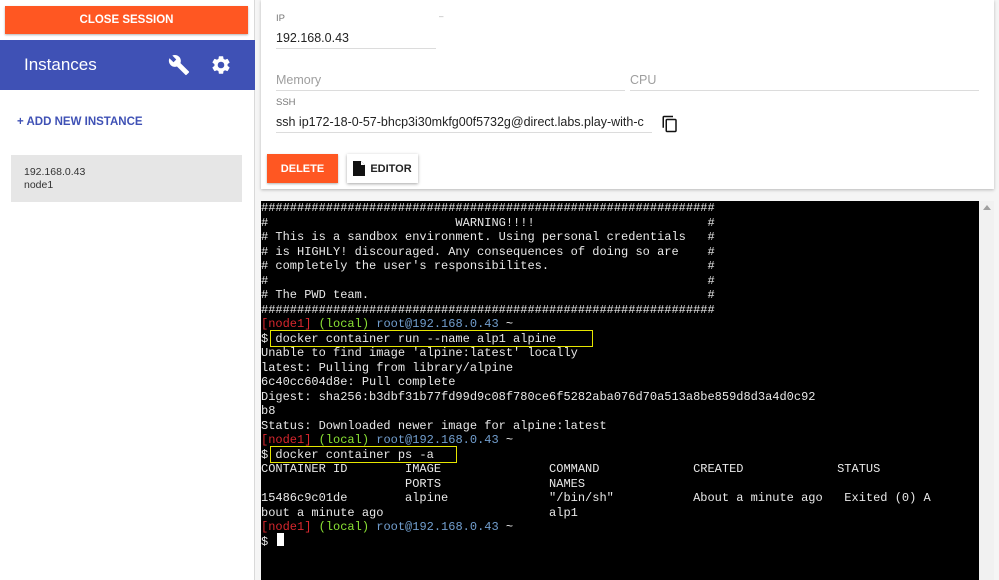  Describe the element at coordinates (804, 90) in the screenshot. I see `cpu-underline` at that location.